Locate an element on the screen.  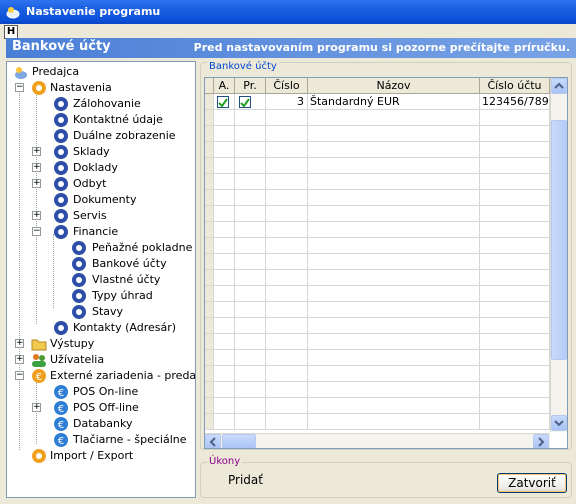
tree-item-vlastne-ucty: Vlastné účty is located at coordinates (101, 280).